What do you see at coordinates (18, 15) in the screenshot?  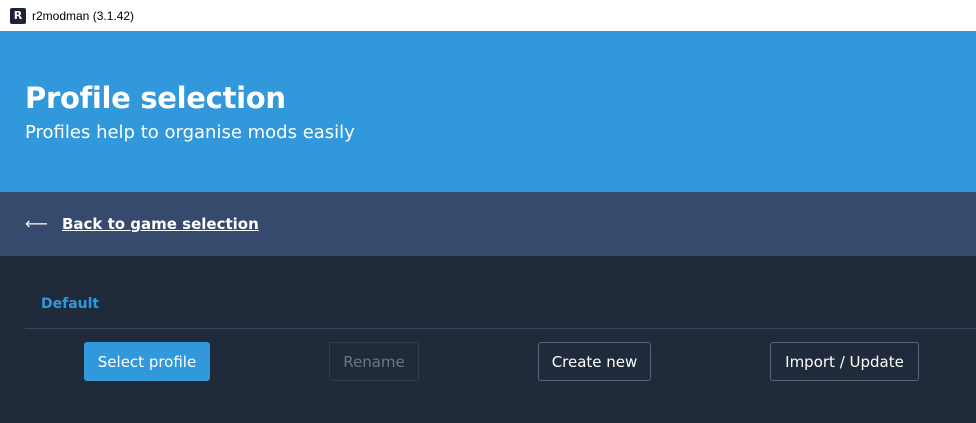 I see `app-logo-icon: R` at bounding box center [18, 15].